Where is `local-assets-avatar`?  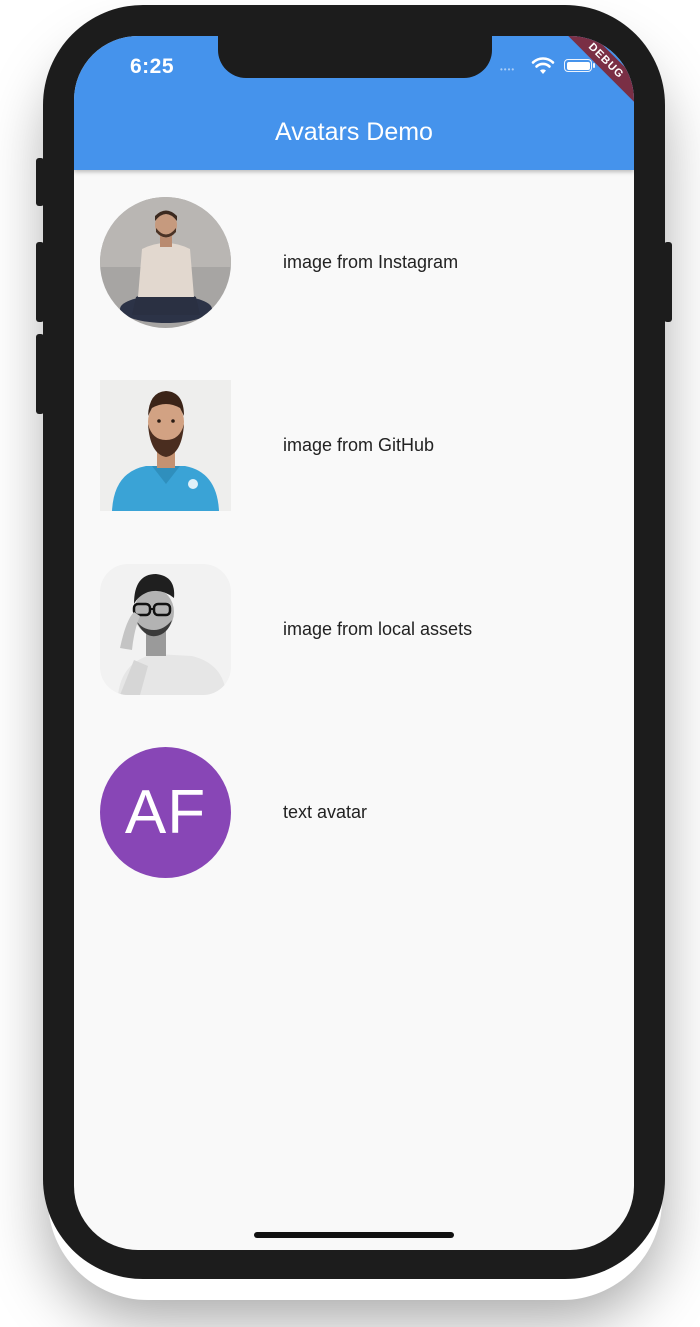 local-assets-avatar is located at coordinates (165, 629).